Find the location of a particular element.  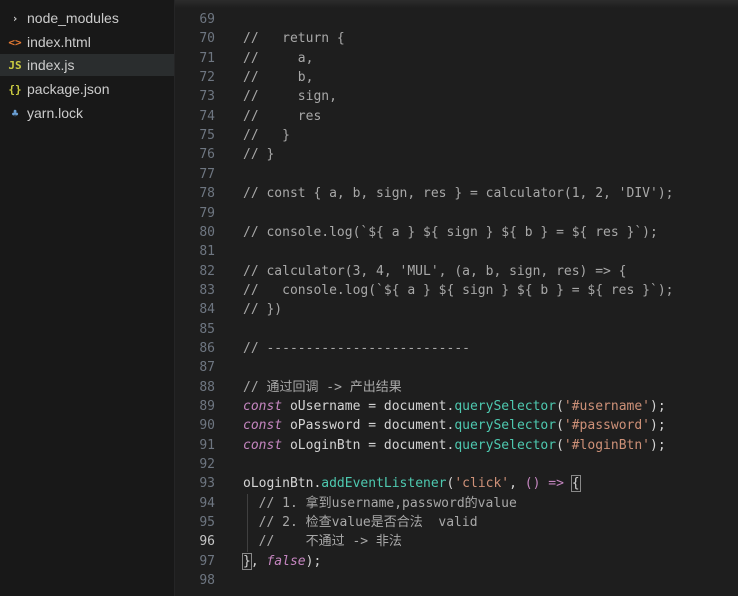

line-number: 88 is located at coordinates (207, 387).